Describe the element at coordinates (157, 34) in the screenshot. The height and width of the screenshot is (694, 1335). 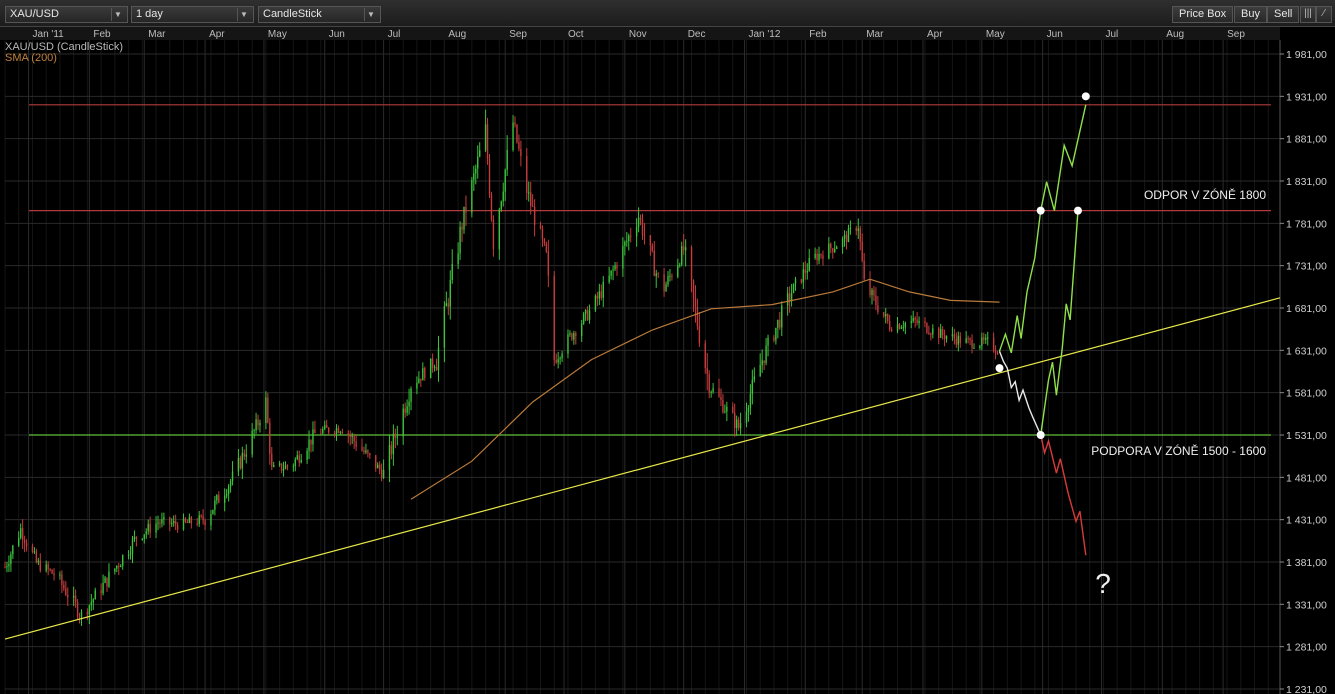
I see `x-tick-label: Mar` at that location.